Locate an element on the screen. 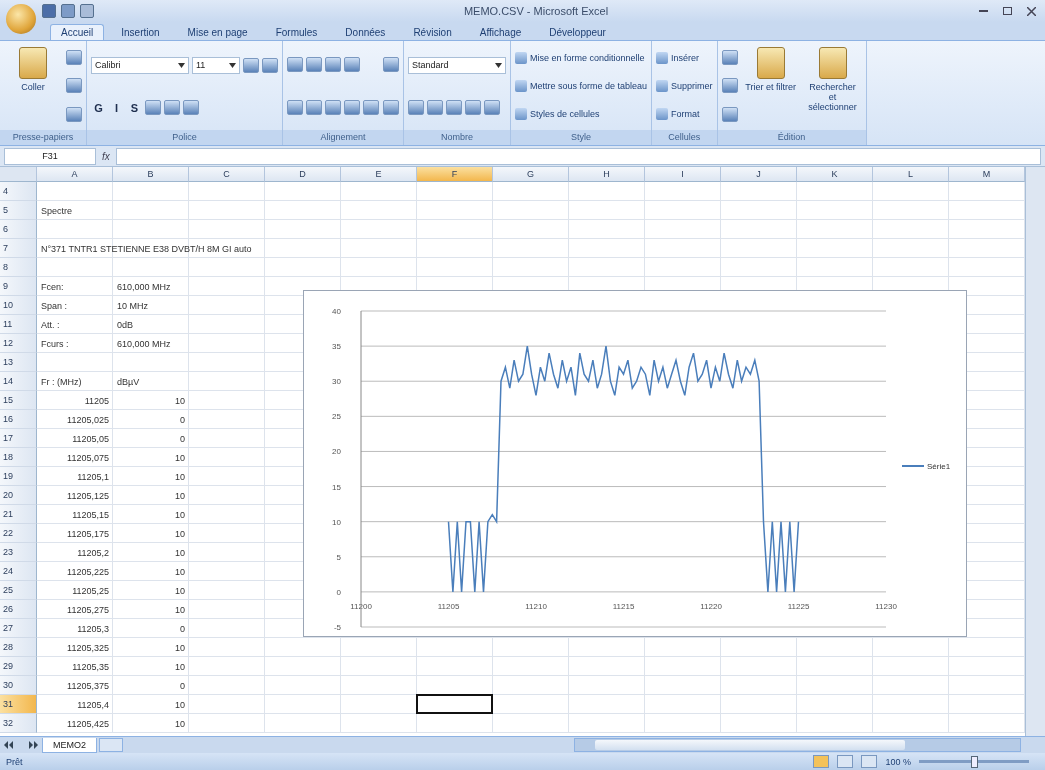  dropdown-field: 11 is located at coordinates (216, 65).